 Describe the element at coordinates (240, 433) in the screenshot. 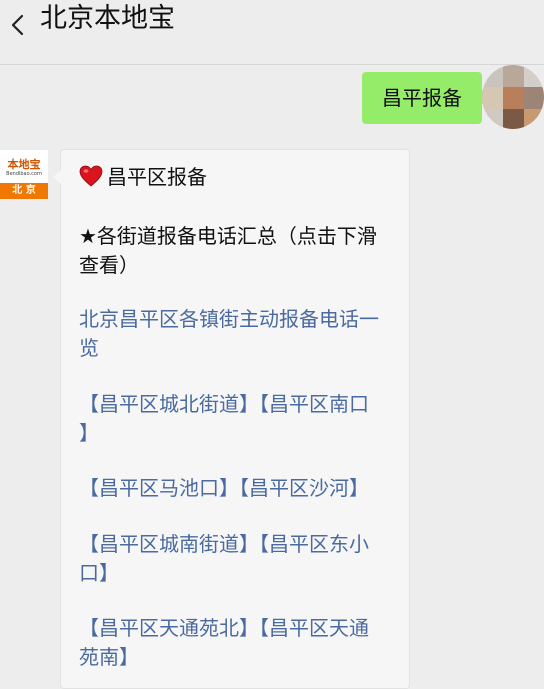

I see `district-link: 】` at that location.